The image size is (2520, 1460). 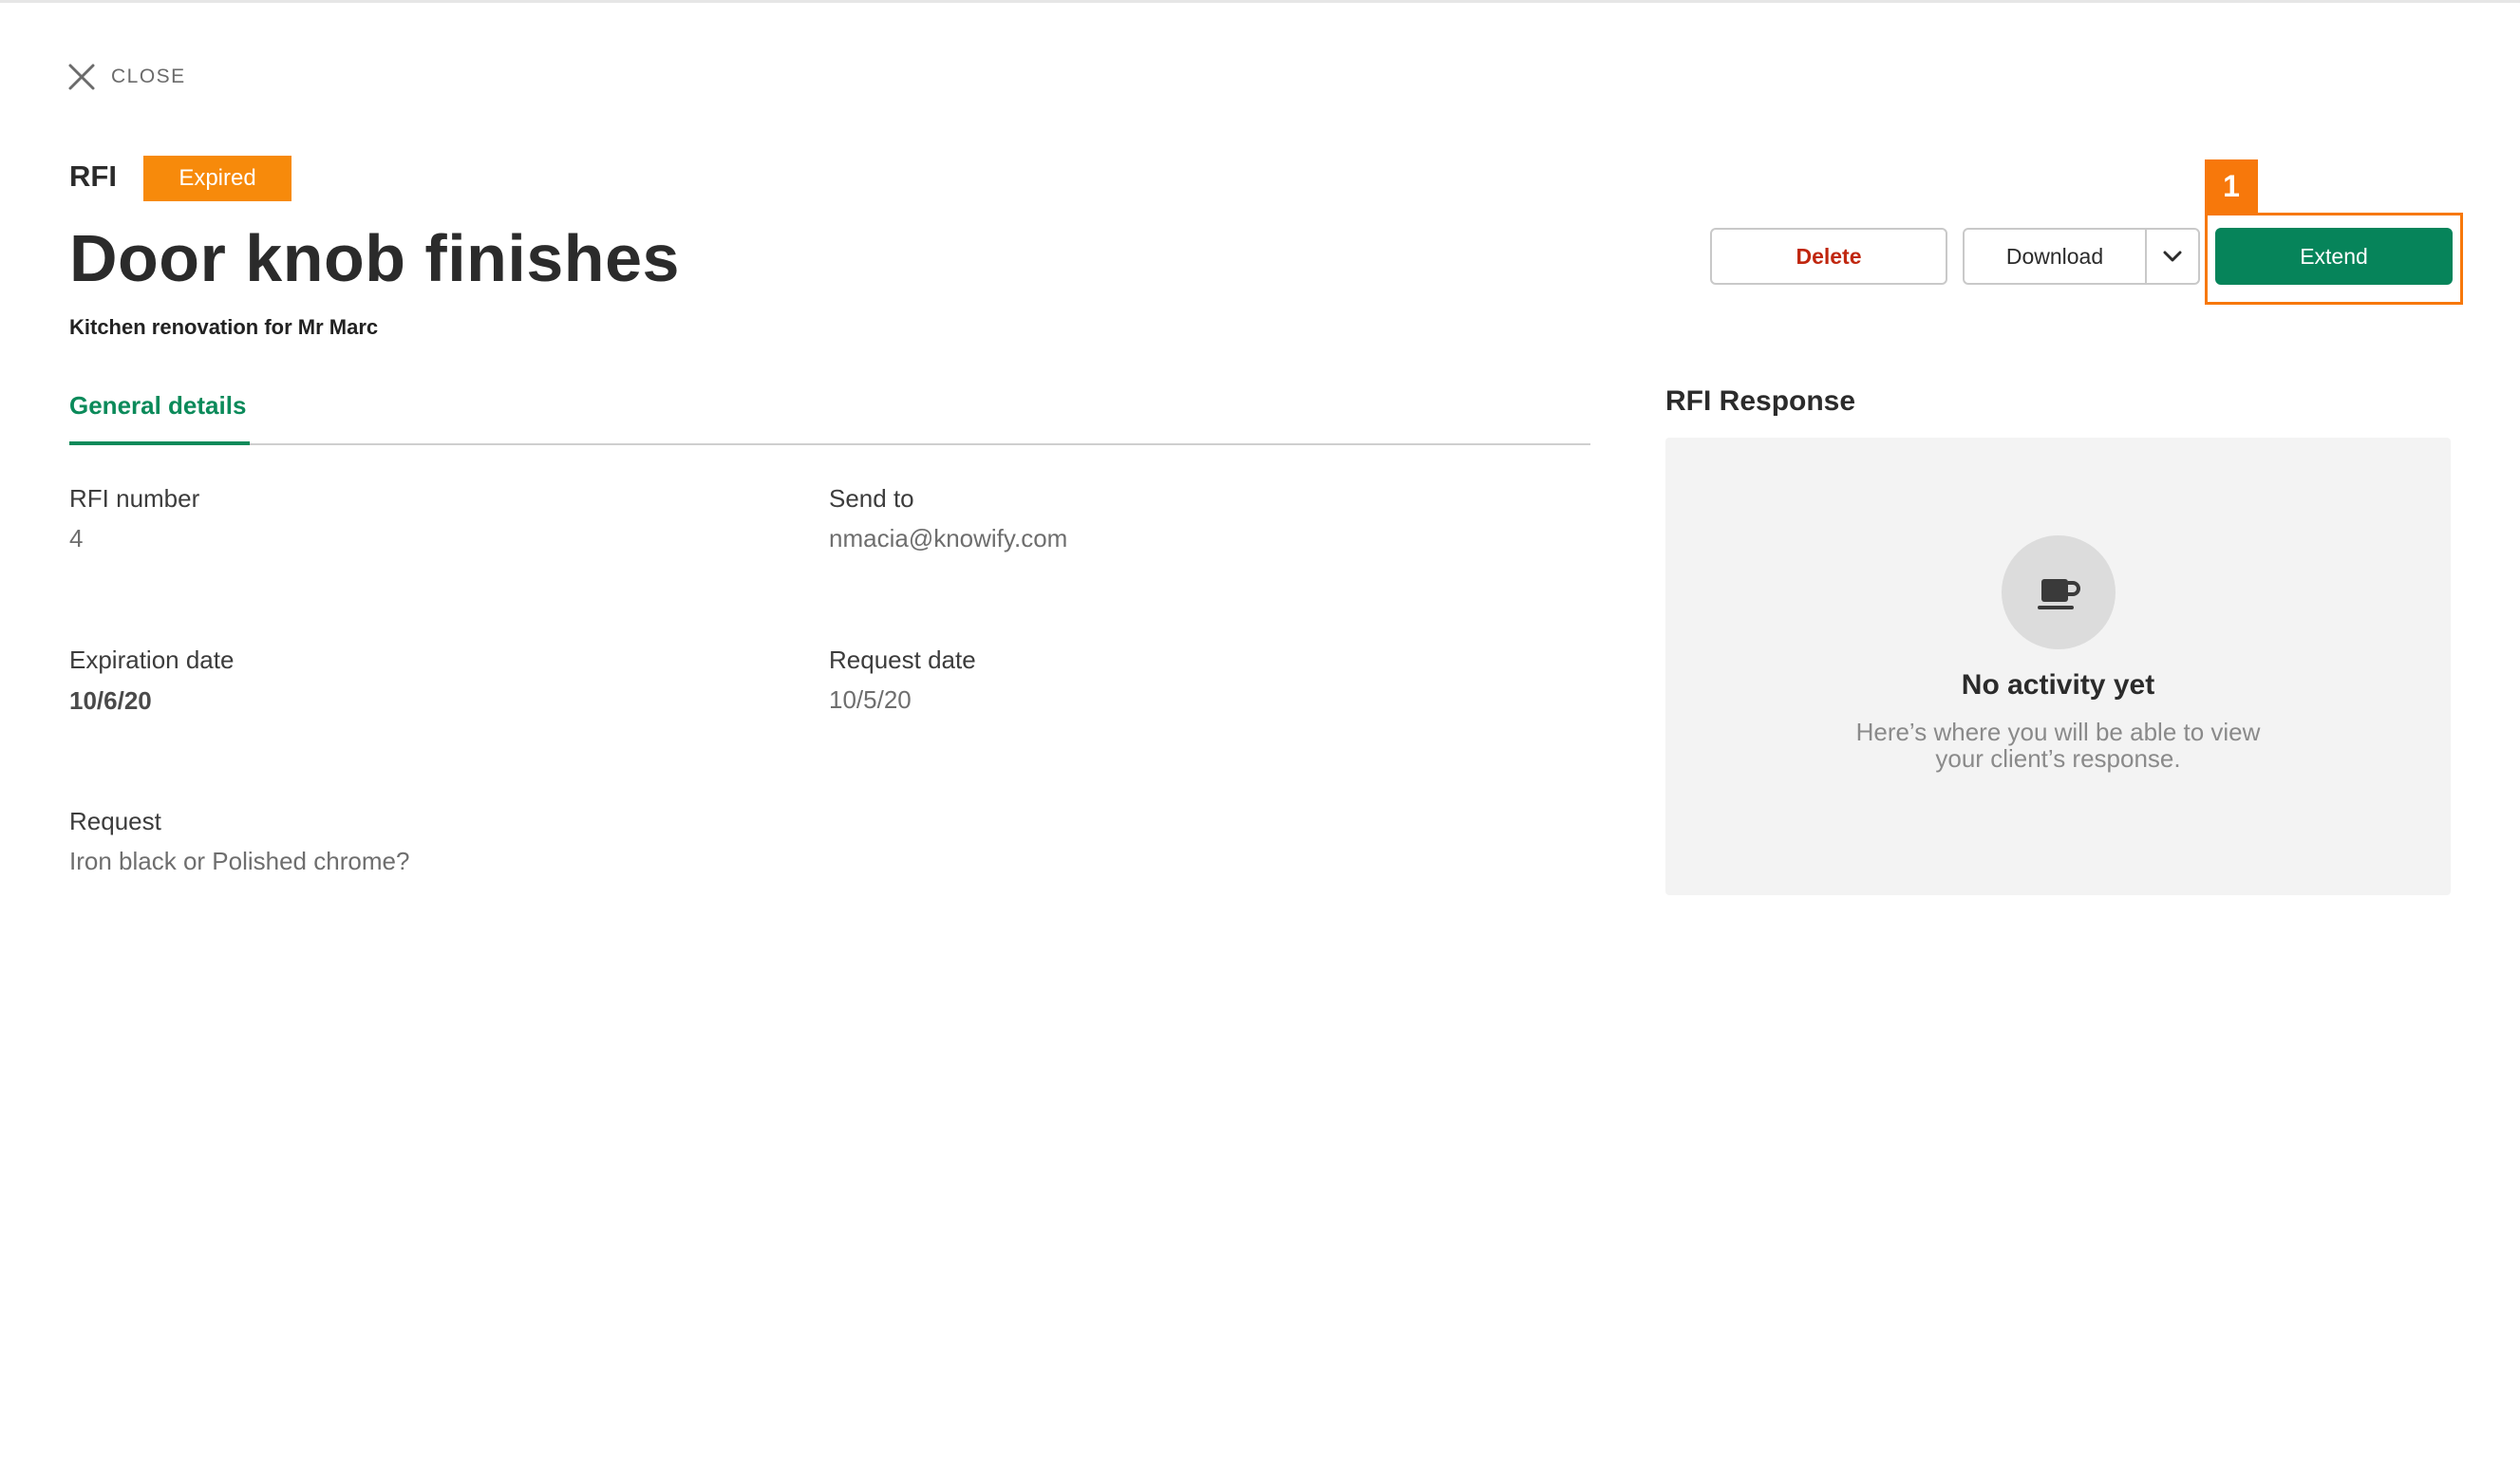 I want to click on request-label: Request, so click(x=115, y=821).